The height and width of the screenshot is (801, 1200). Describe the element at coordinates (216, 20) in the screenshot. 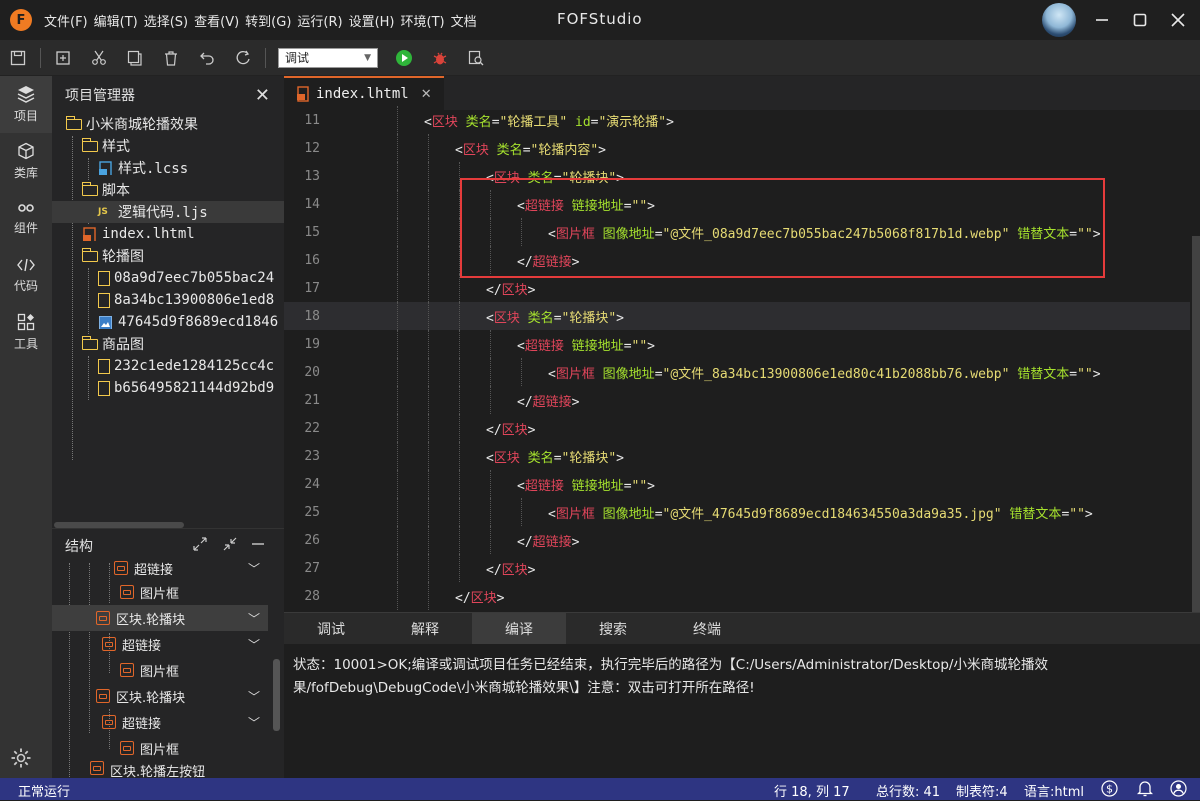

I see `menu-view: 查看(V)` at that location.